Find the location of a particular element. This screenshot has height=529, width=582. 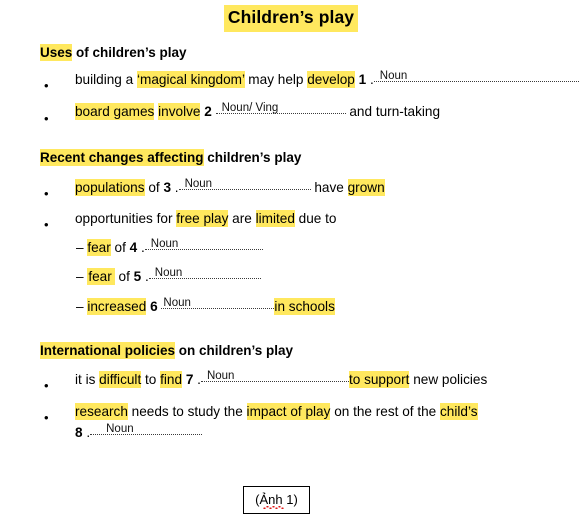

gap-answer-4: Noun is located at coordinates (164, 243).